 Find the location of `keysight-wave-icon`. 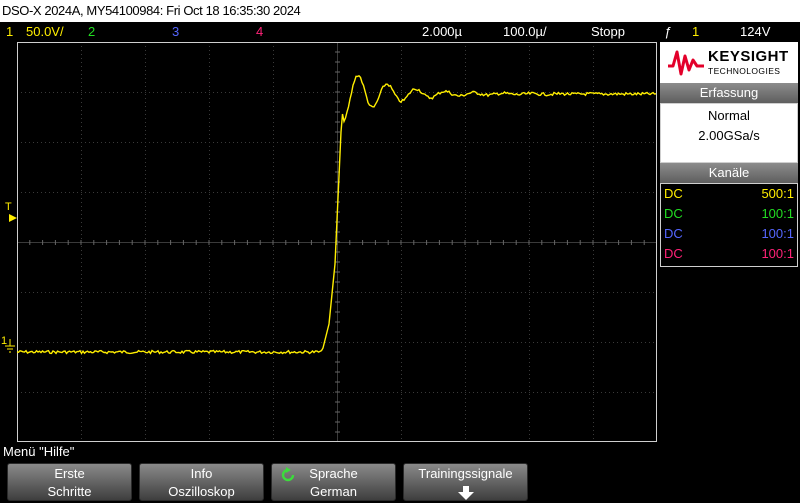

keysight-wave-icon is located at coordinates (686, 63).